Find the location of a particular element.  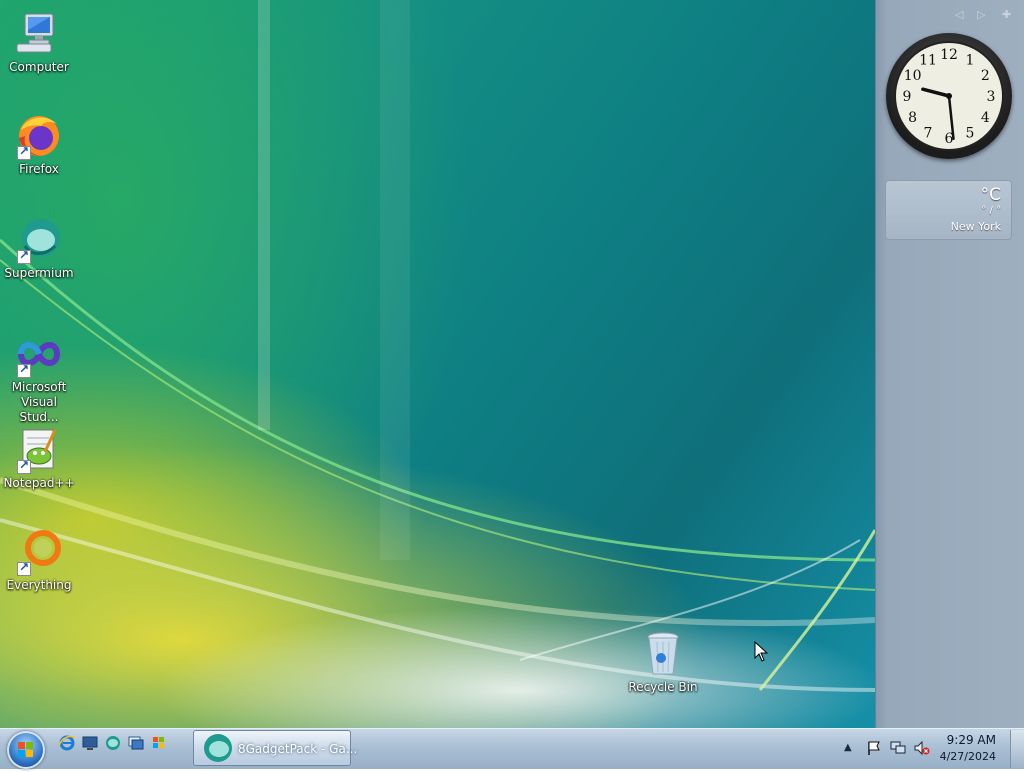

clock-gadget: 12 1 2 3 4 5 6 7 8 9 10 11 is located at coordinates (949, 96).